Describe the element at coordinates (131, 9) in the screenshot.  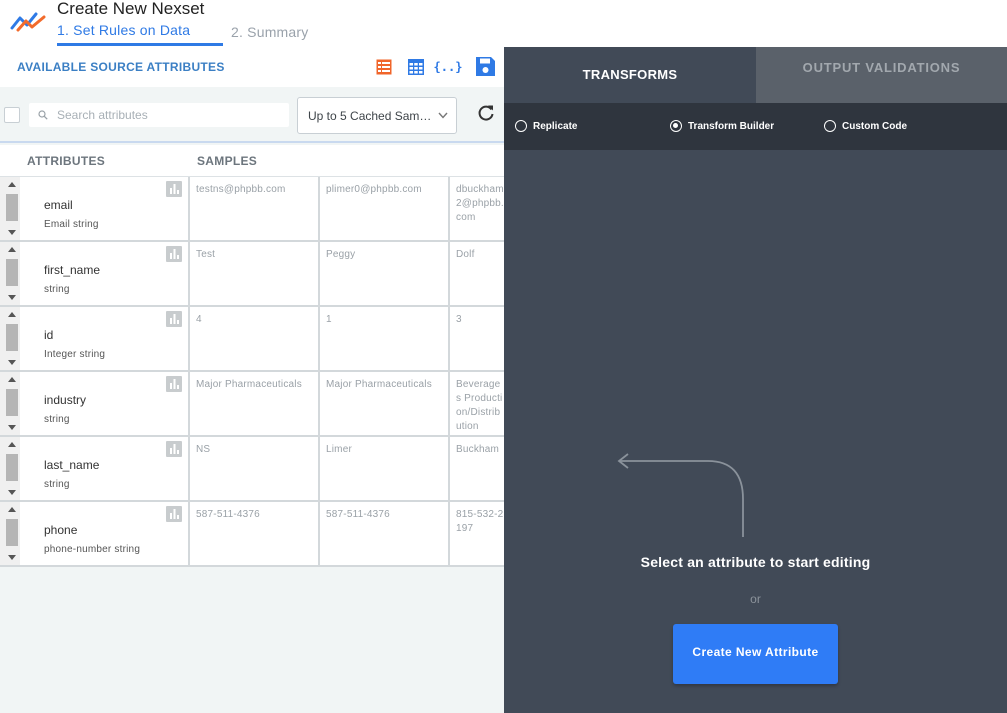
I see `page-title: Create New Nexset` at that location.